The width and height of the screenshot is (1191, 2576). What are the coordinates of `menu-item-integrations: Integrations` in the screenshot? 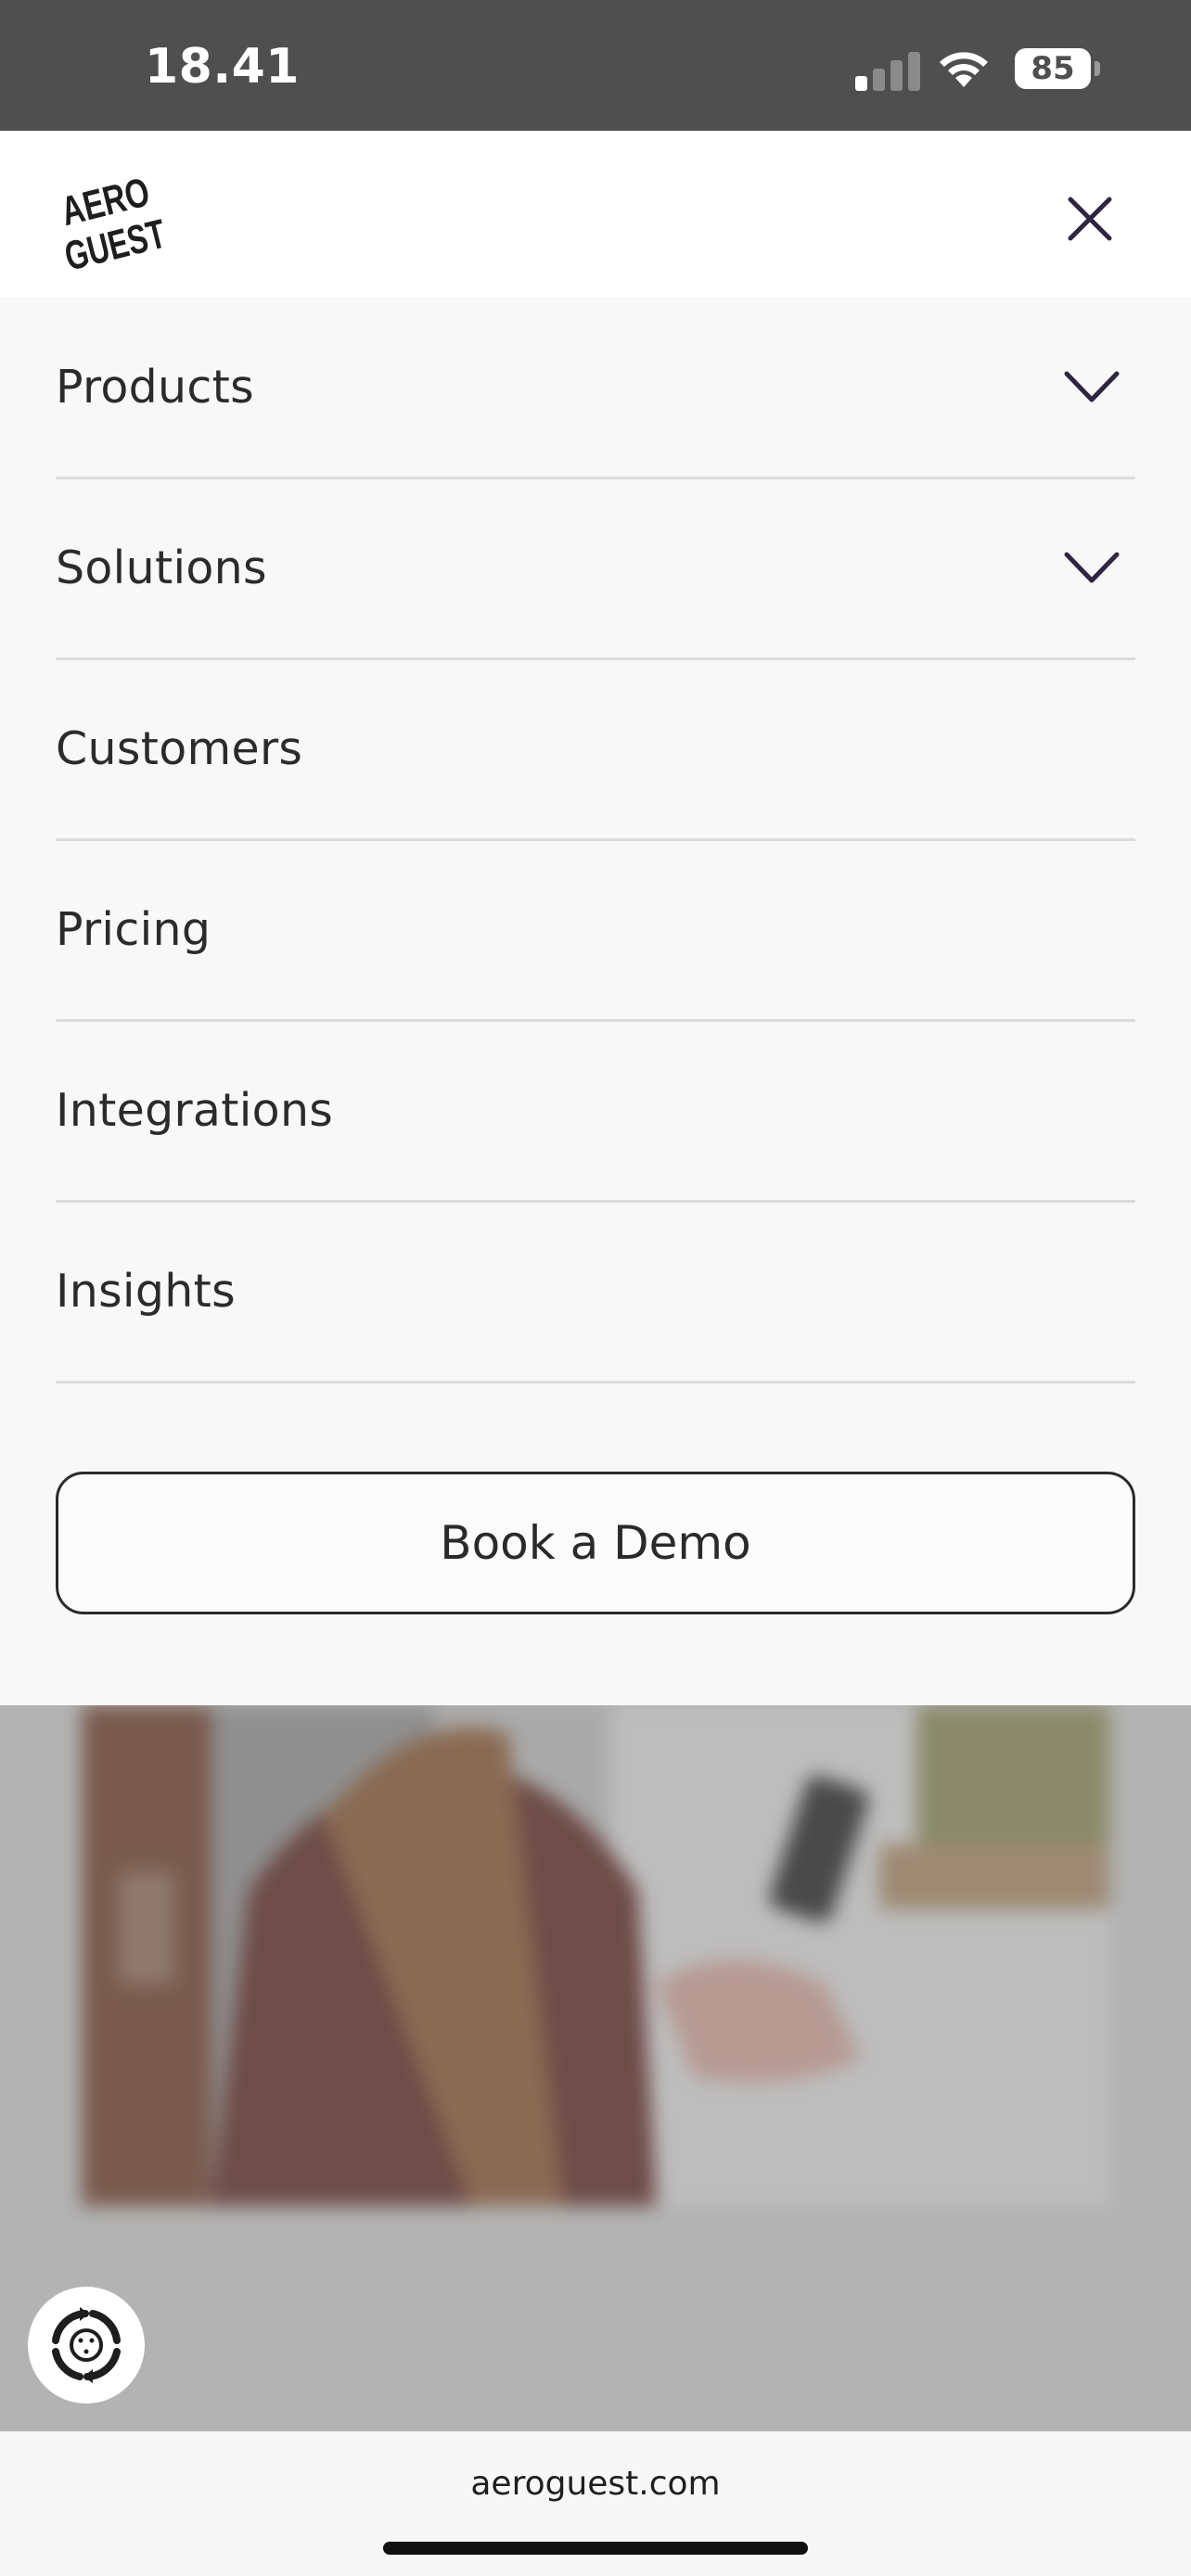 It's located at (595, 1113).